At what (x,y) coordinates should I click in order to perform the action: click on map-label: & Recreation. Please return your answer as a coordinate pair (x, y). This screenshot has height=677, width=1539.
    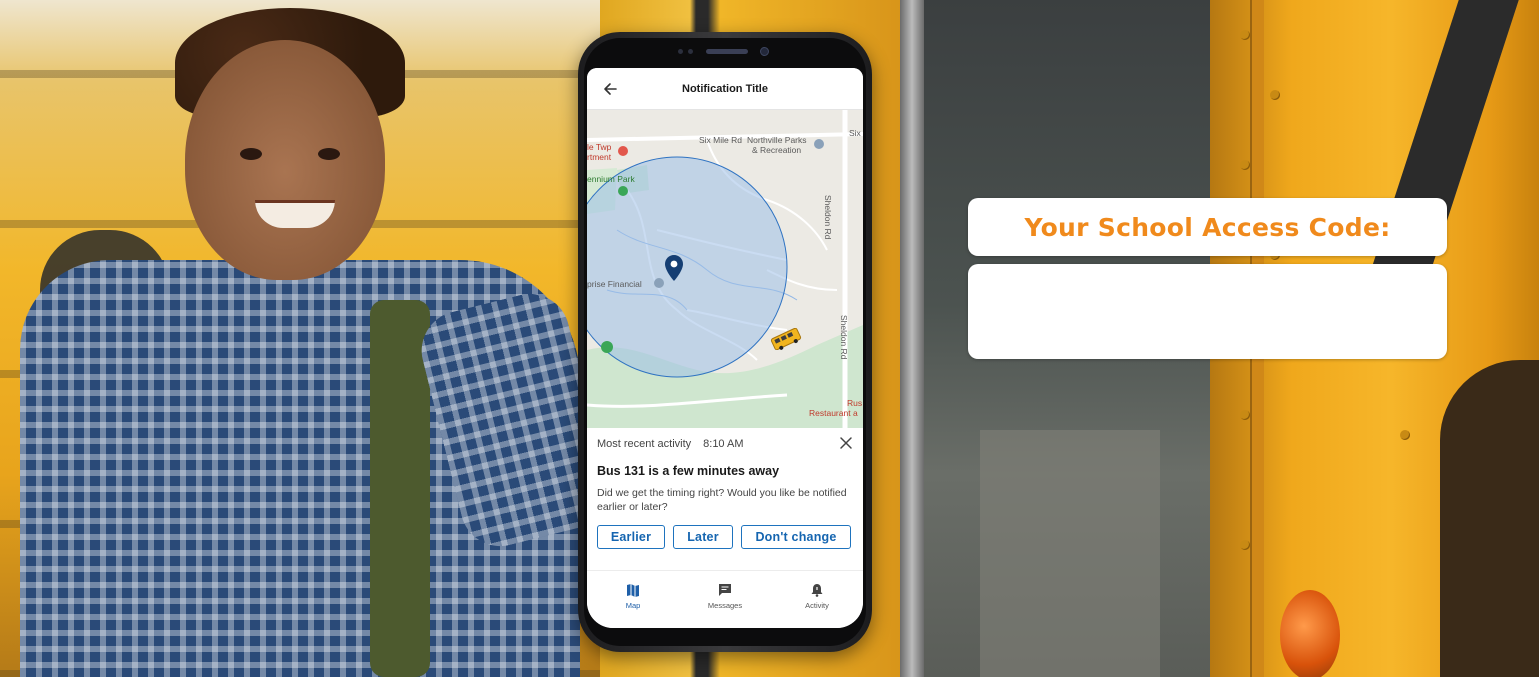
    Looking at the image, I should click on (777, 150).